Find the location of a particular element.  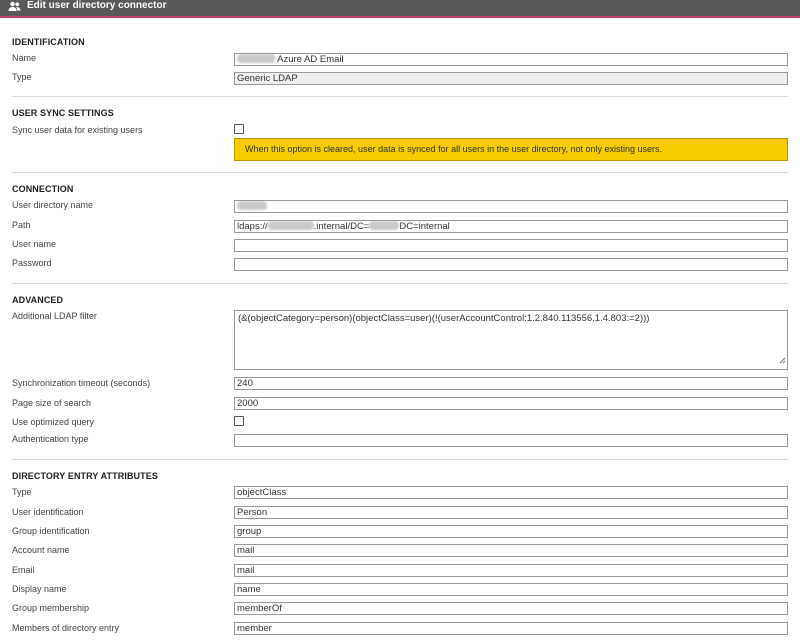

type-field: Generic LDAP is located at coordinates (511, 78).